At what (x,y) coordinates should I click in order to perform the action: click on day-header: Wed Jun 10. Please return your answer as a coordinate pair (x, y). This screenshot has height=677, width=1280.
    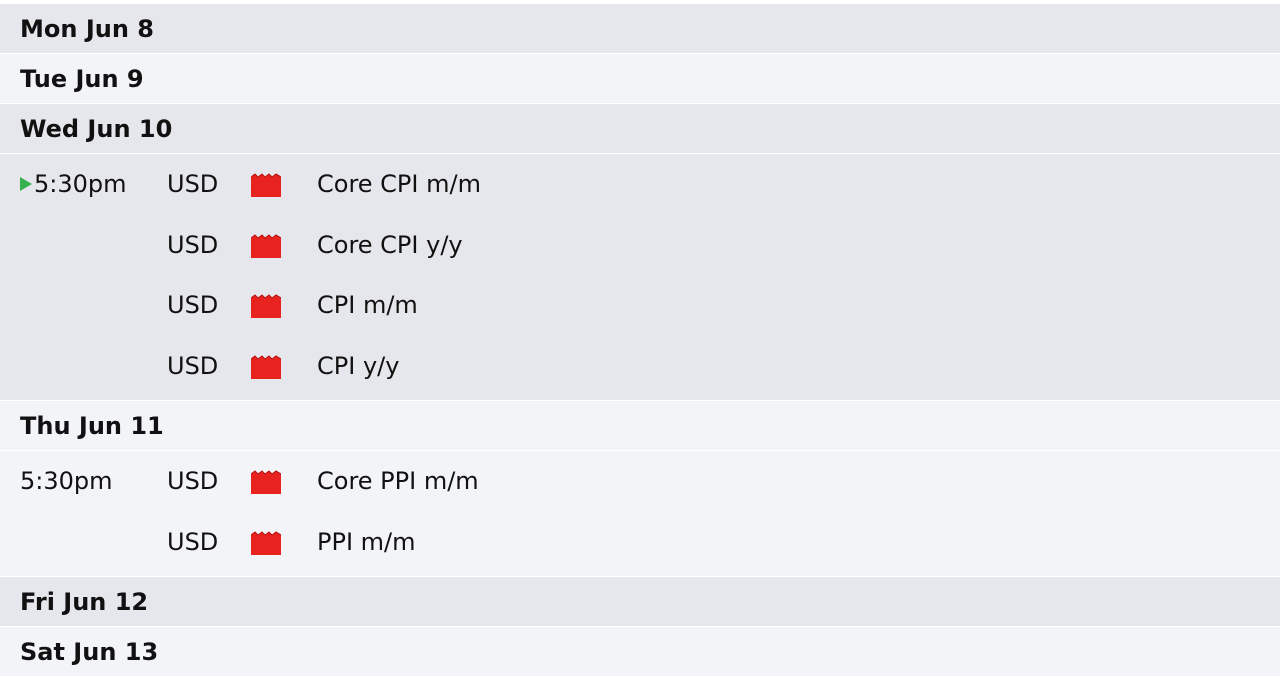
    Looking at the image, I should click on (640, 129).